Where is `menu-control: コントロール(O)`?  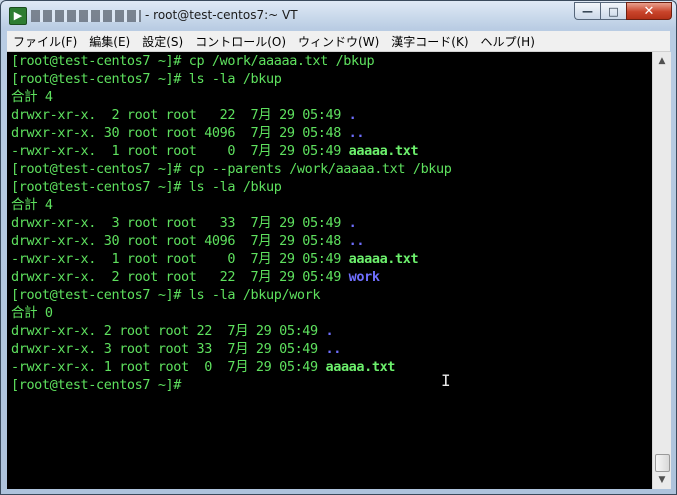
menu-control: コントロール(O) is located at coordinates (240, 41).